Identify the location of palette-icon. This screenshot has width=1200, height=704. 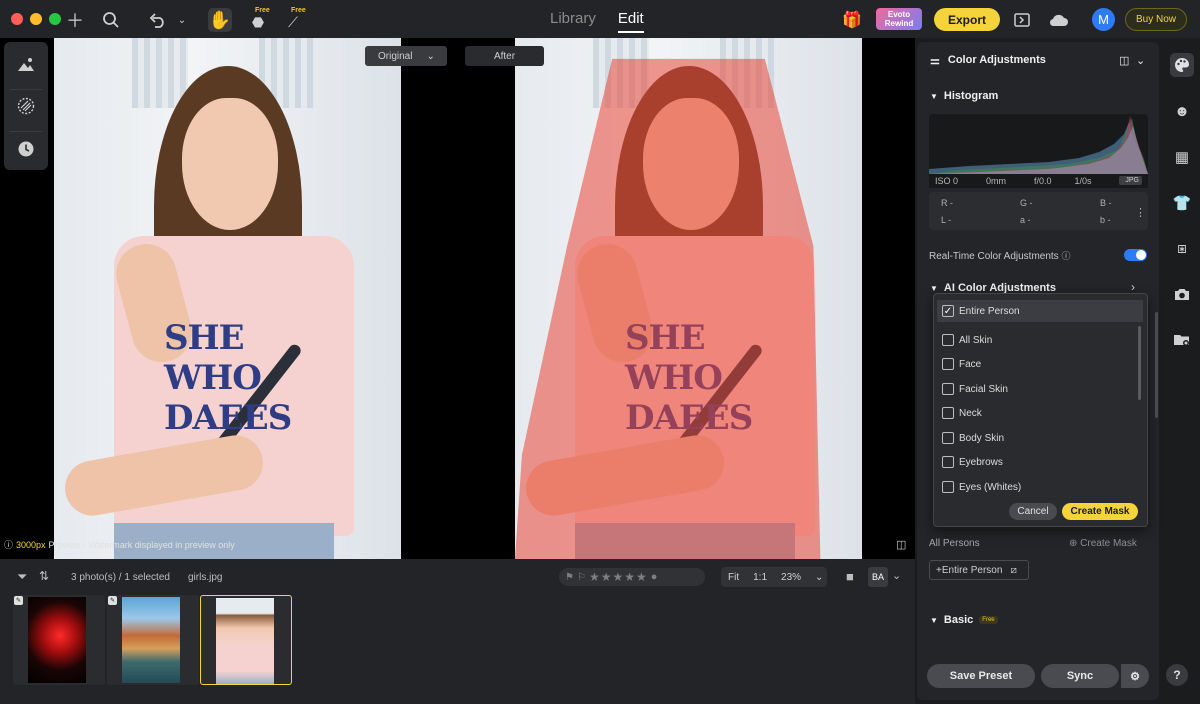
(1182, 65).